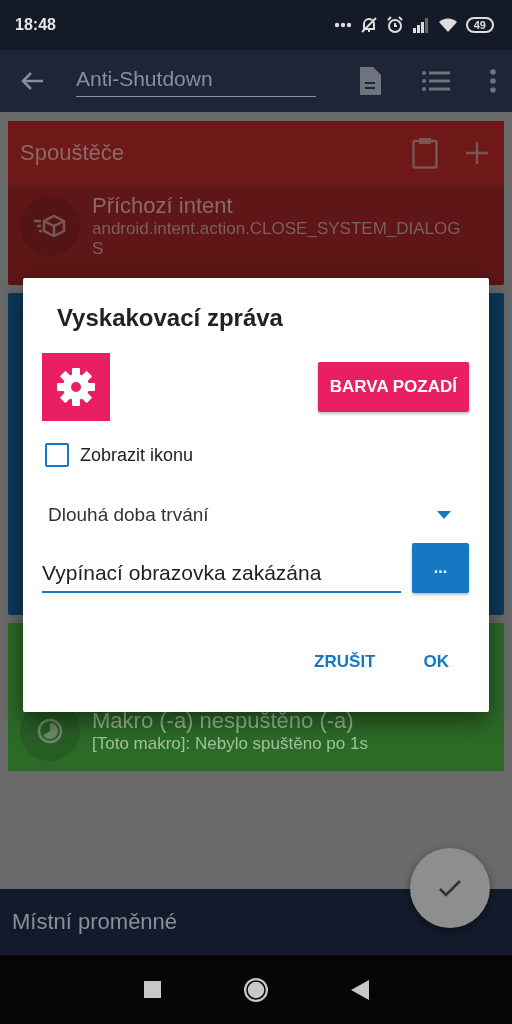 The image size is (512, 1024). I want to click on checkbox-label: Zobrazit ikonu, so click(137, 455).